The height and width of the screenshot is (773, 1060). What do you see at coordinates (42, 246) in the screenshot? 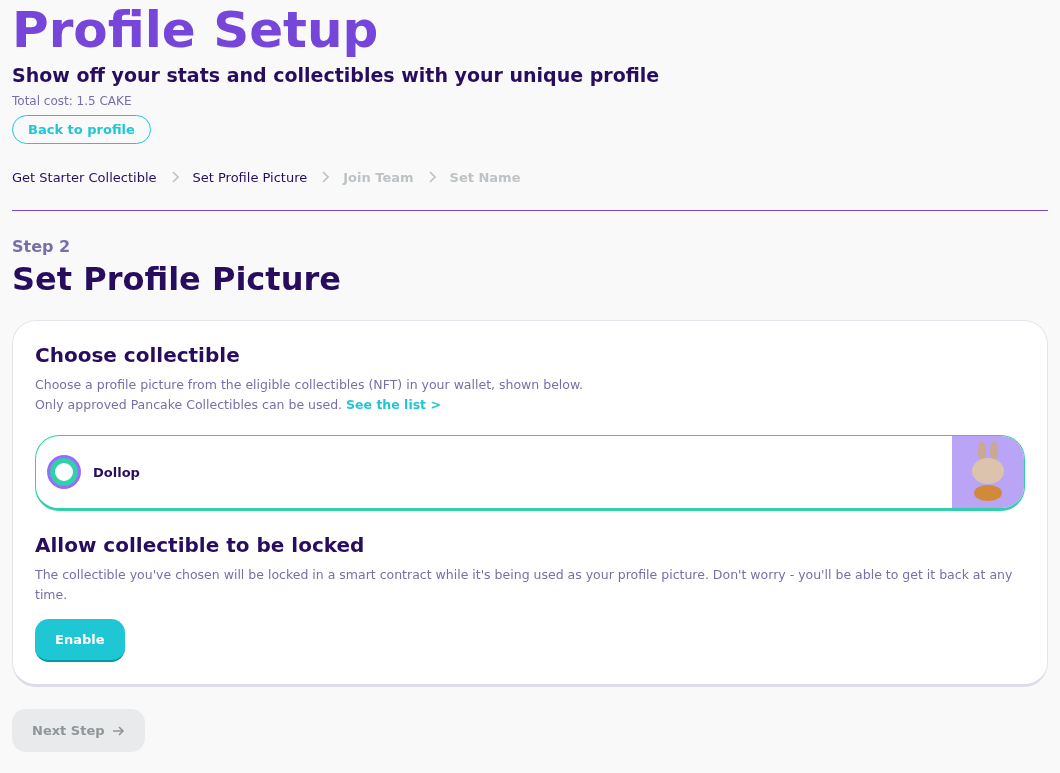
I see `step-label: Step 2` at bounding box center [42, 246].